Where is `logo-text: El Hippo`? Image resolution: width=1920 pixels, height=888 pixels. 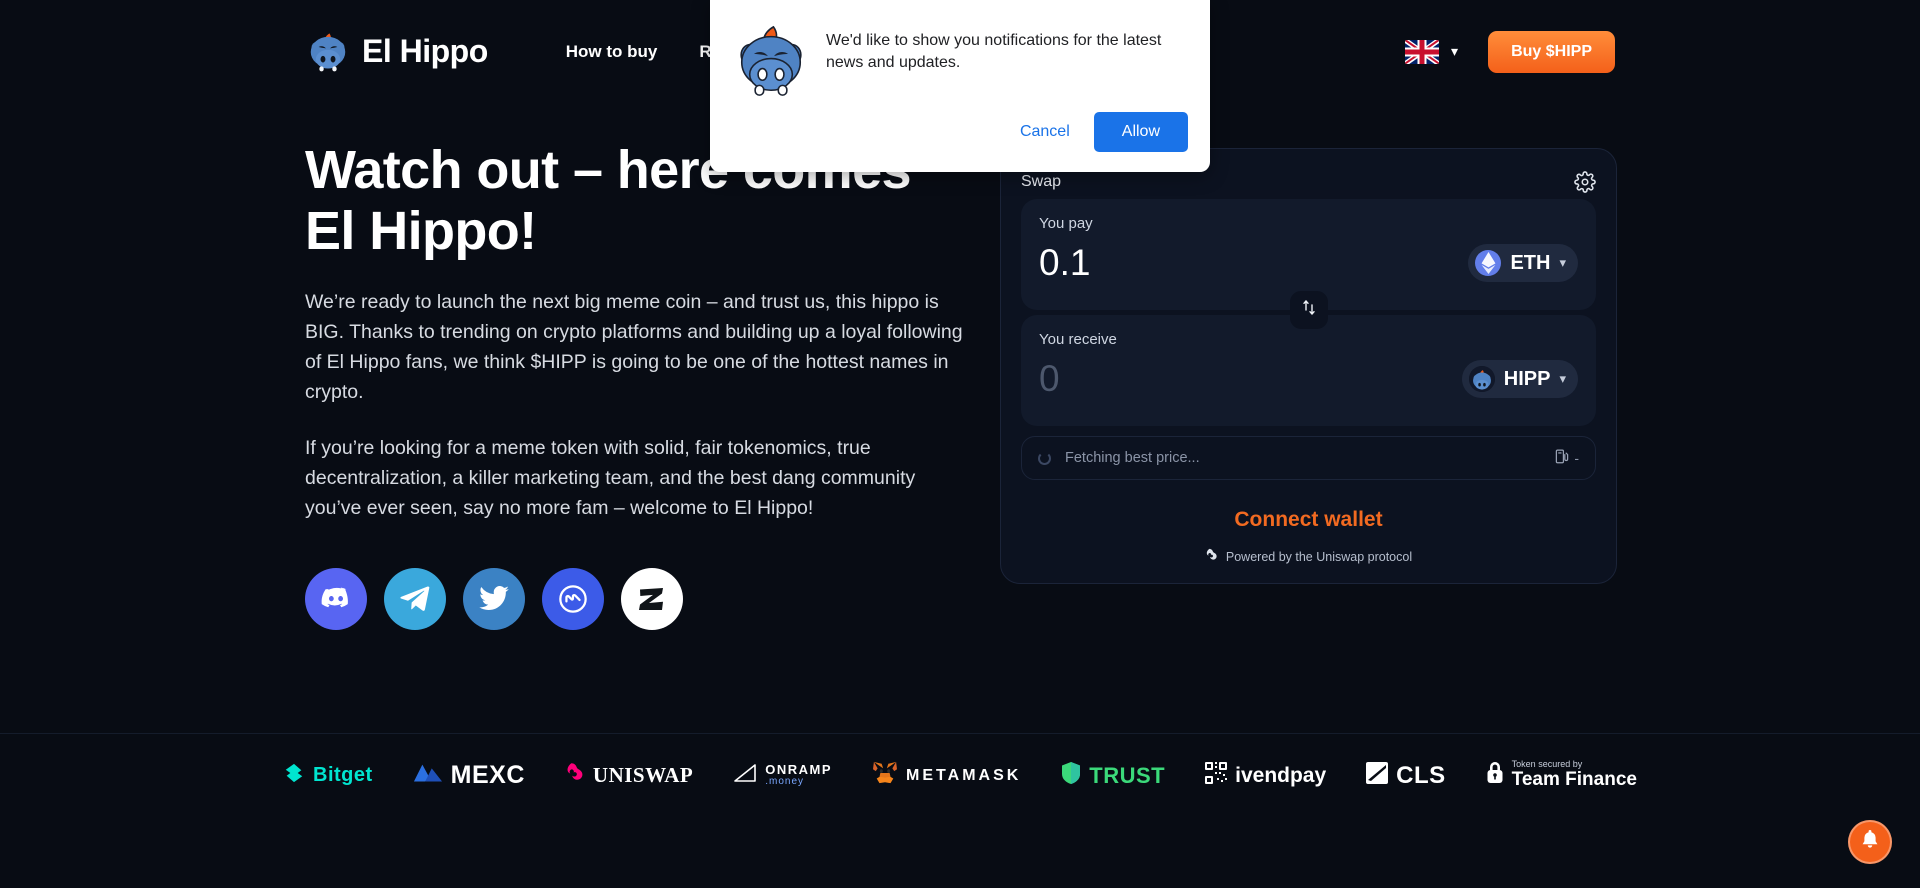
logo-text: El Hippo is located at coordinates (425, 51).